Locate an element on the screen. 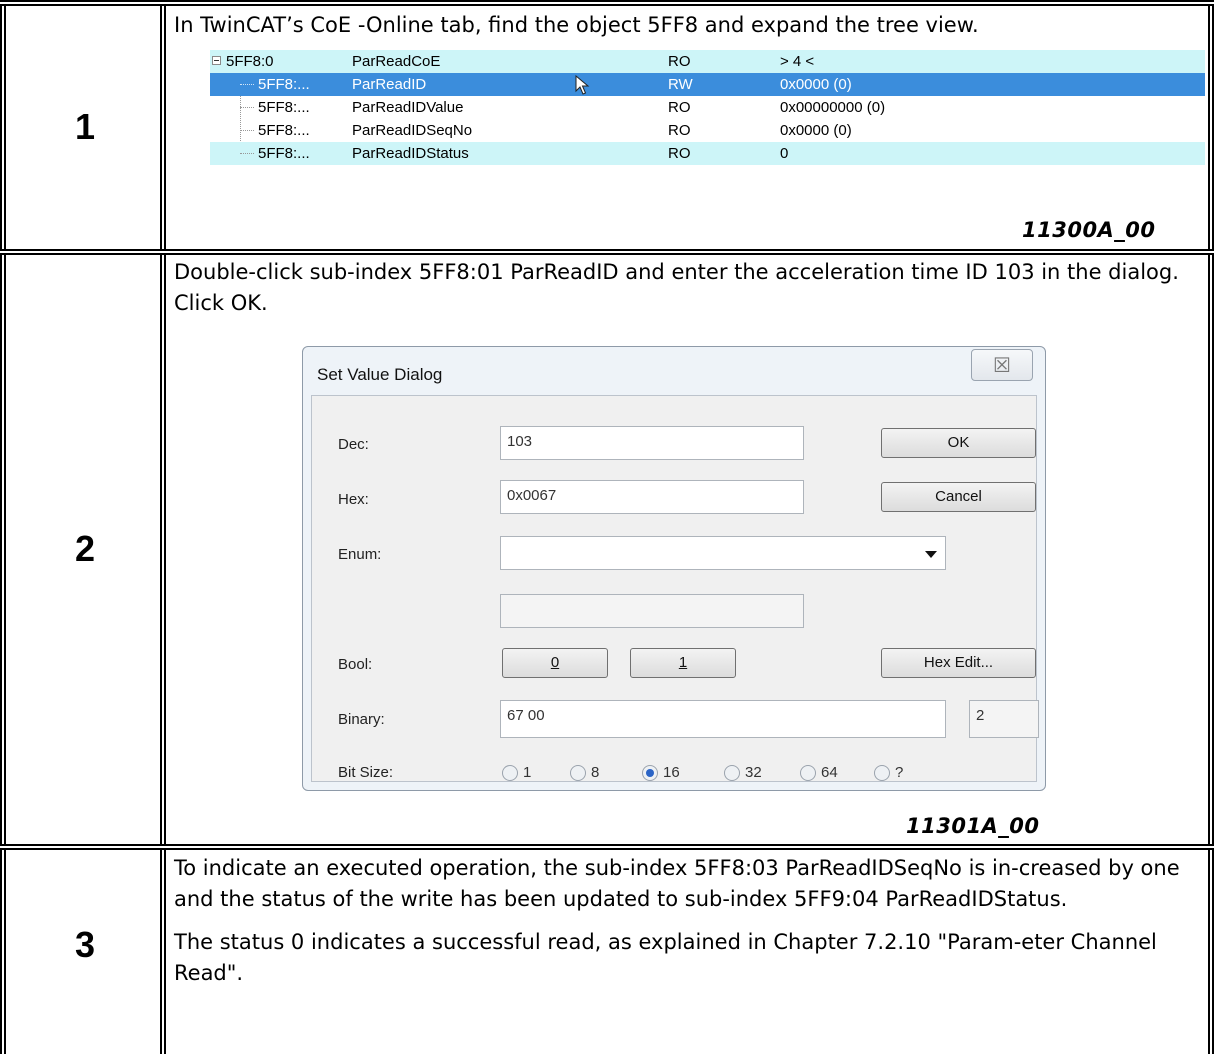 This screenshot has height=1054, width=1214. collapse-icon is located at coordinates (216, 60).